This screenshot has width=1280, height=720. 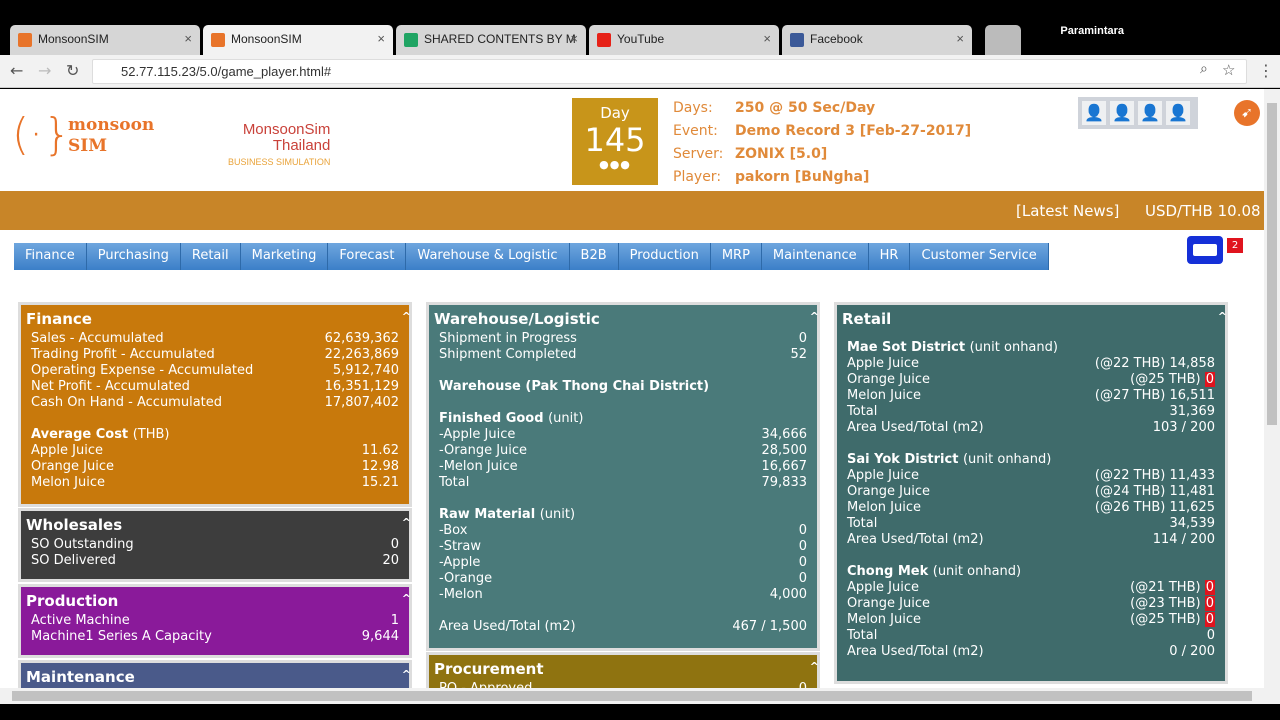 I want to click on browser-tab: SHARED CONTENTS BY M ×, so click(x=491, y=40).